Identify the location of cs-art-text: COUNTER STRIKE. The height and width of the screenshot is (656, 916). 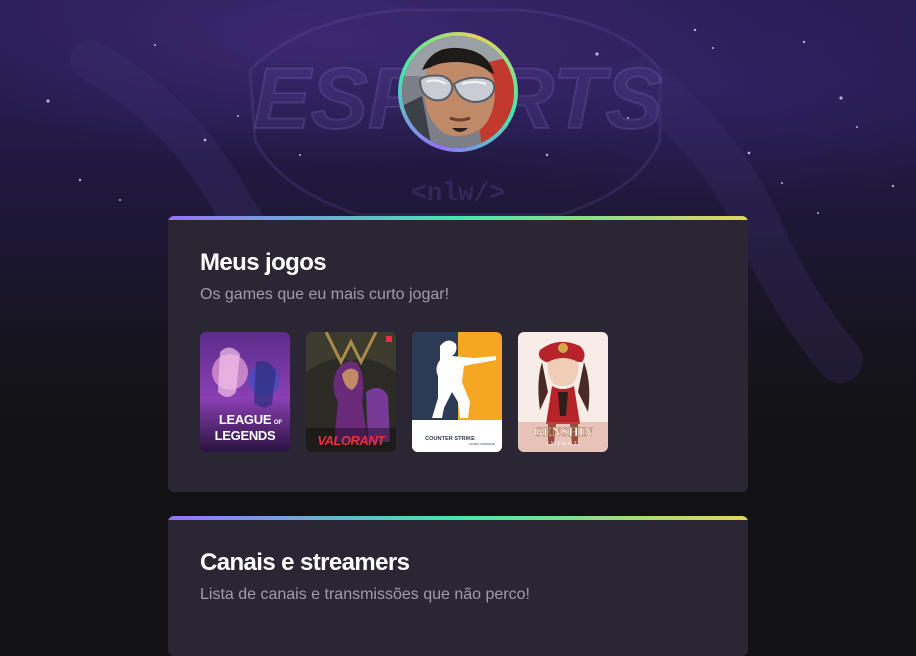
(450, 439).